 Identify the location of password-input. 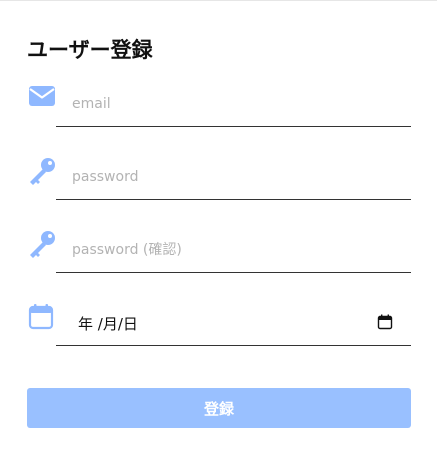
(233, 177).